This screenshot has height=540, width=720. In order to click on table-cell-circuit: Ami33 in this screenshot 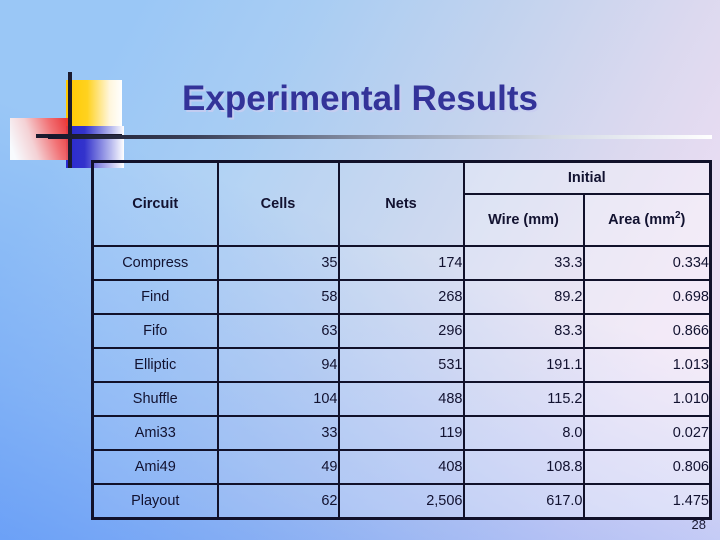, I will do `click(155, 433)`.